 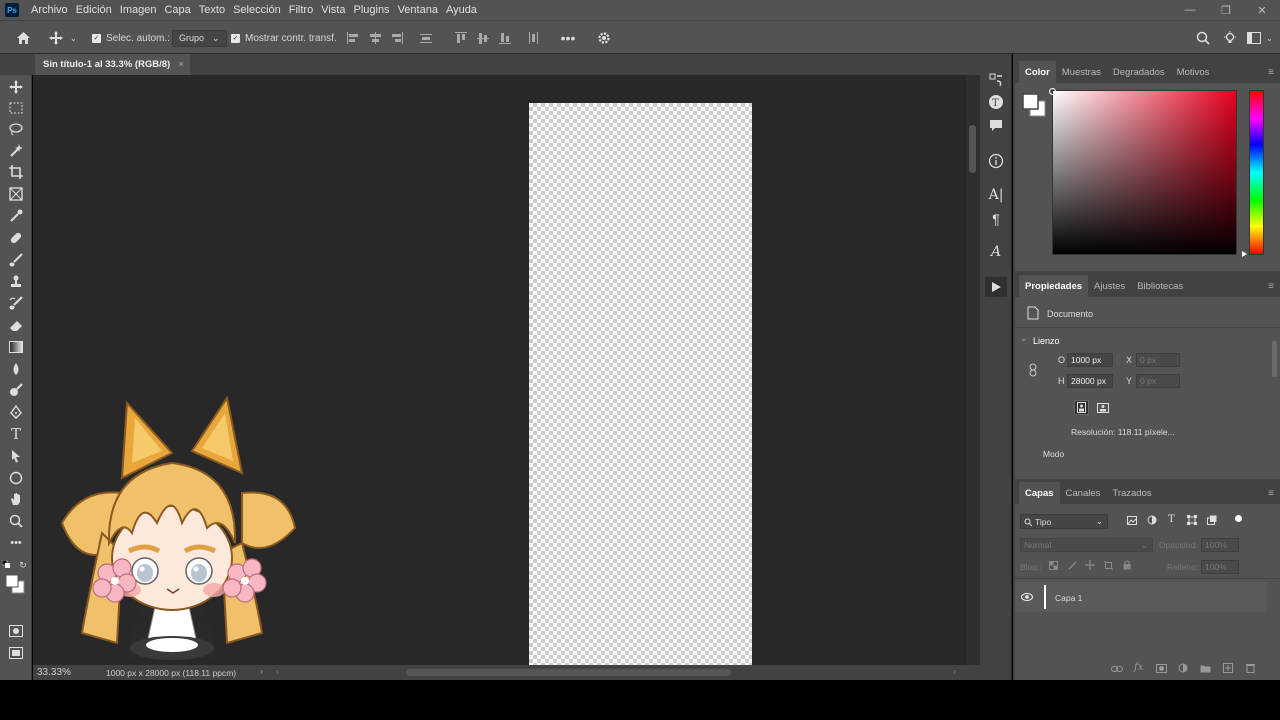 I want to click on menu-plugins: Plugins, so click(x=371, y=10).